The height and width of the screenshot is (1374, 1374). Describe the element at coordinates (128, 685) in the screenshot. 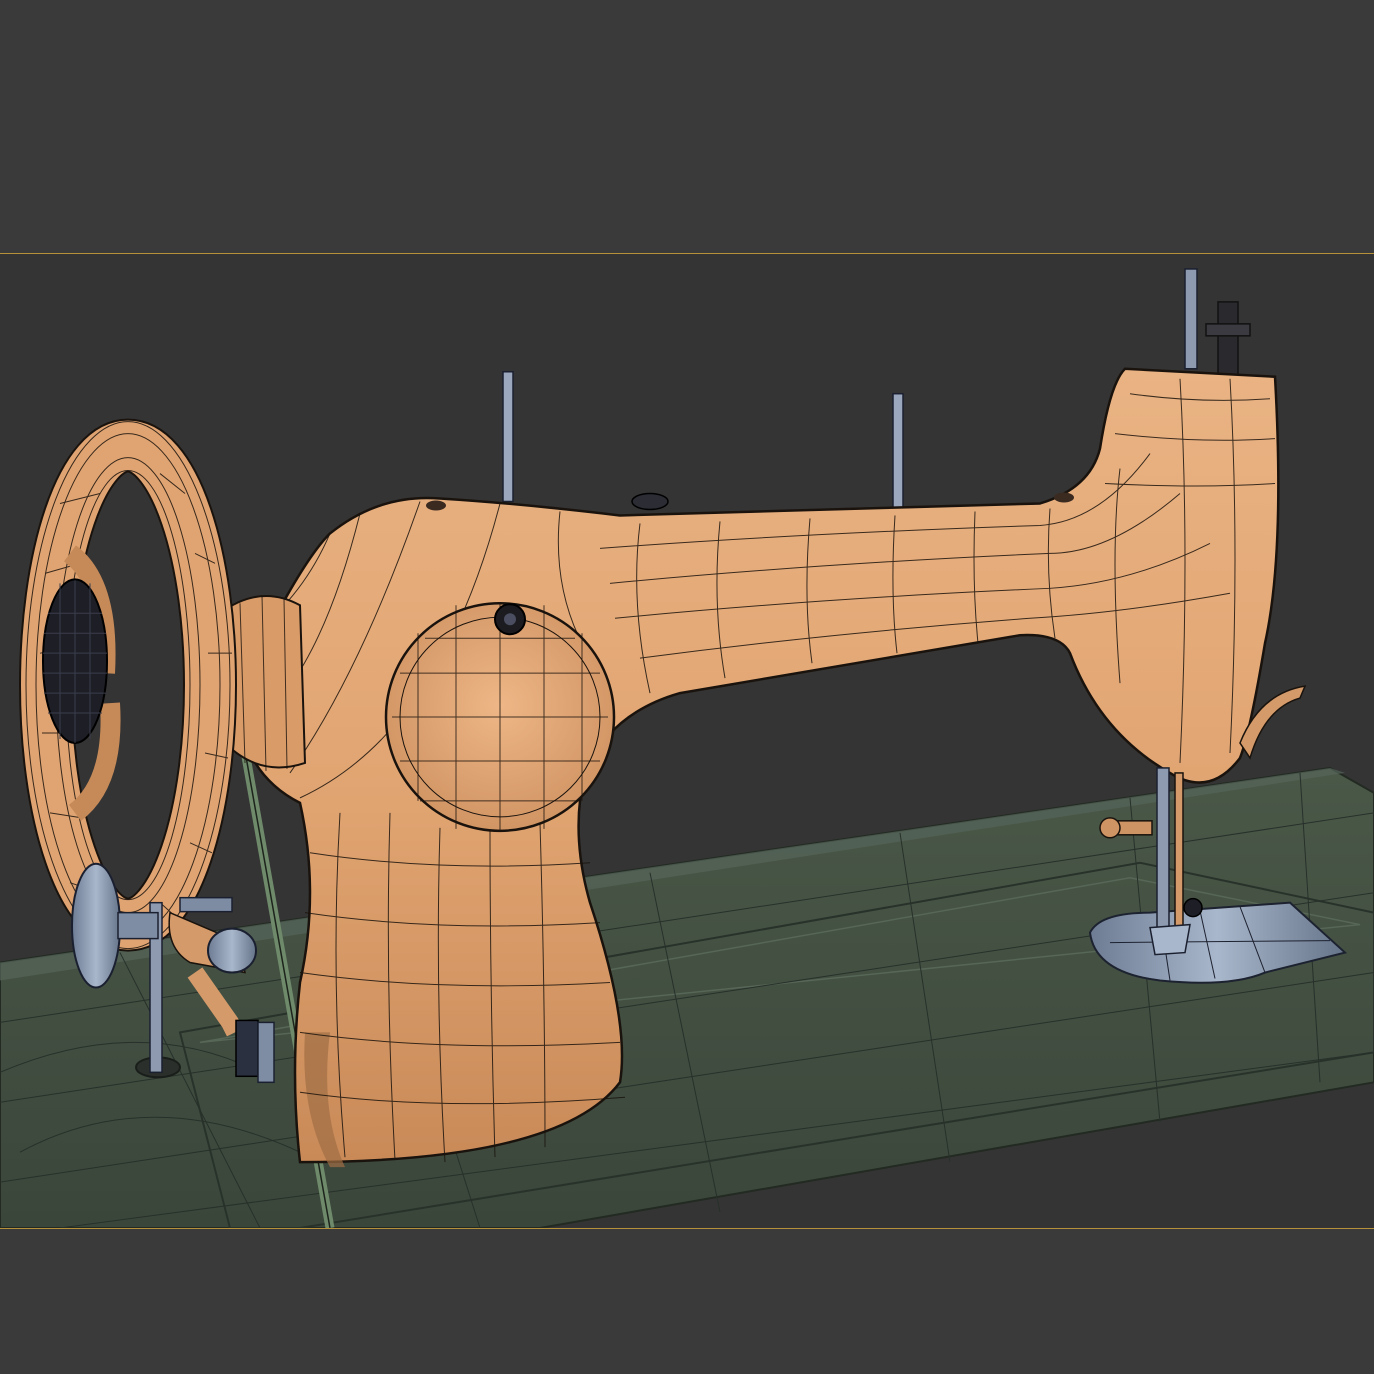

I see `handwheel` at that location.